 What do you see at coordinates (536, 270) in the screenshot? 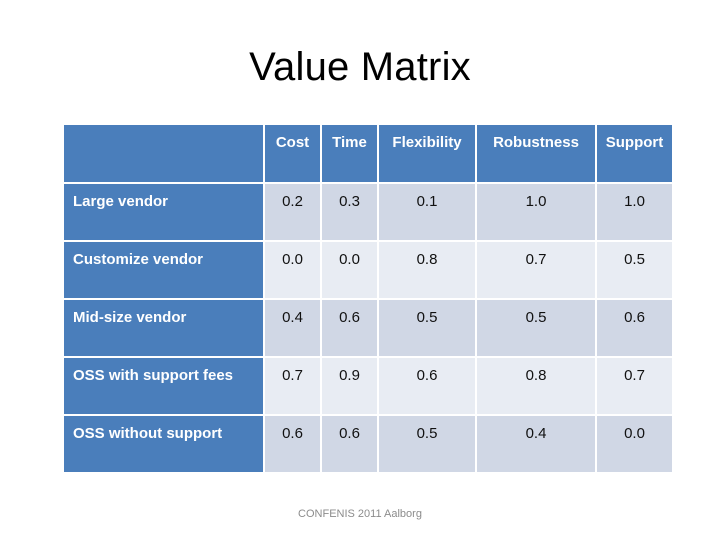
I see `cell-customize-vendor-robustness: 0.7` at bounding box center [536, 270].